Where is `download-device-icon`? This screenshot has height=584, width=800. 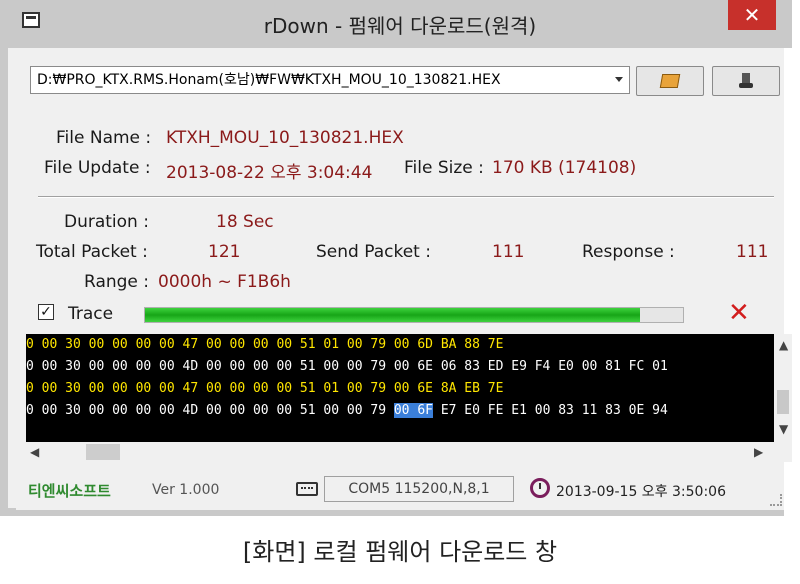 download-device-icon is located at coordinates (746, 81).